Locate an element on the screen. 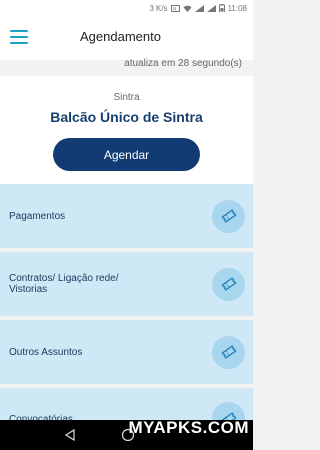 Image resolution: width=320 pixels, height=450 pixels. page-title: Agendamento is located at coordinates (120, 36).